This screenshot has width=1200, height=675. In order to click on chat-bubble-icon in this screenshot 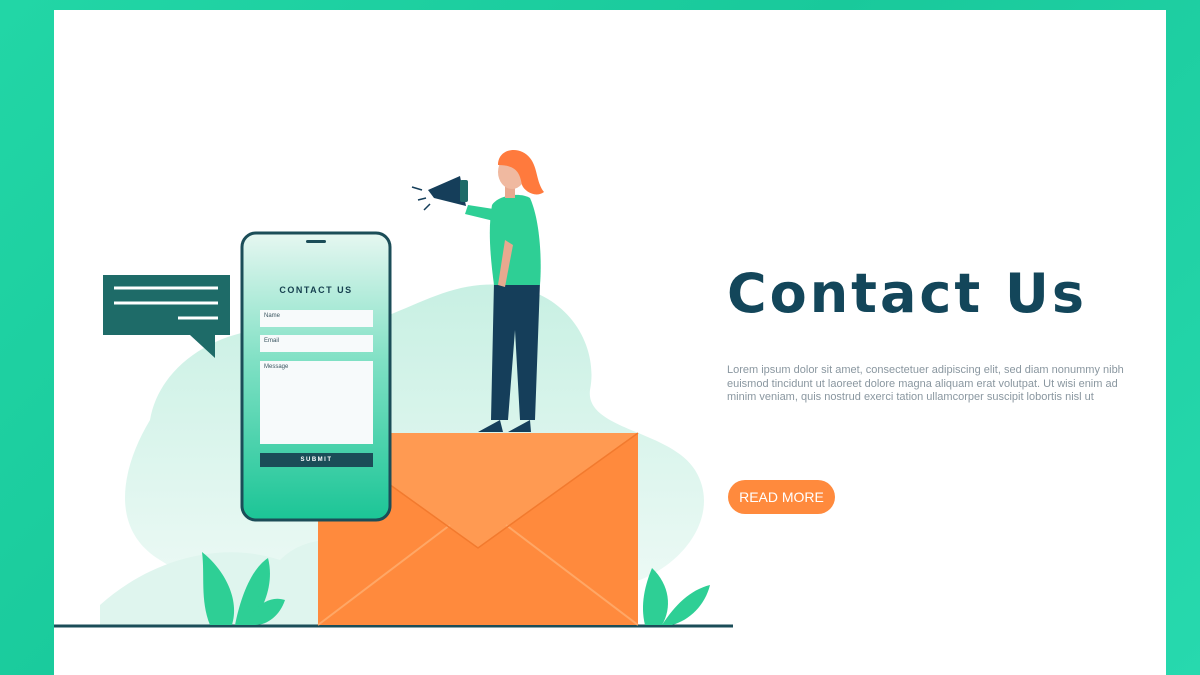, I will do `click(166, 316)`.